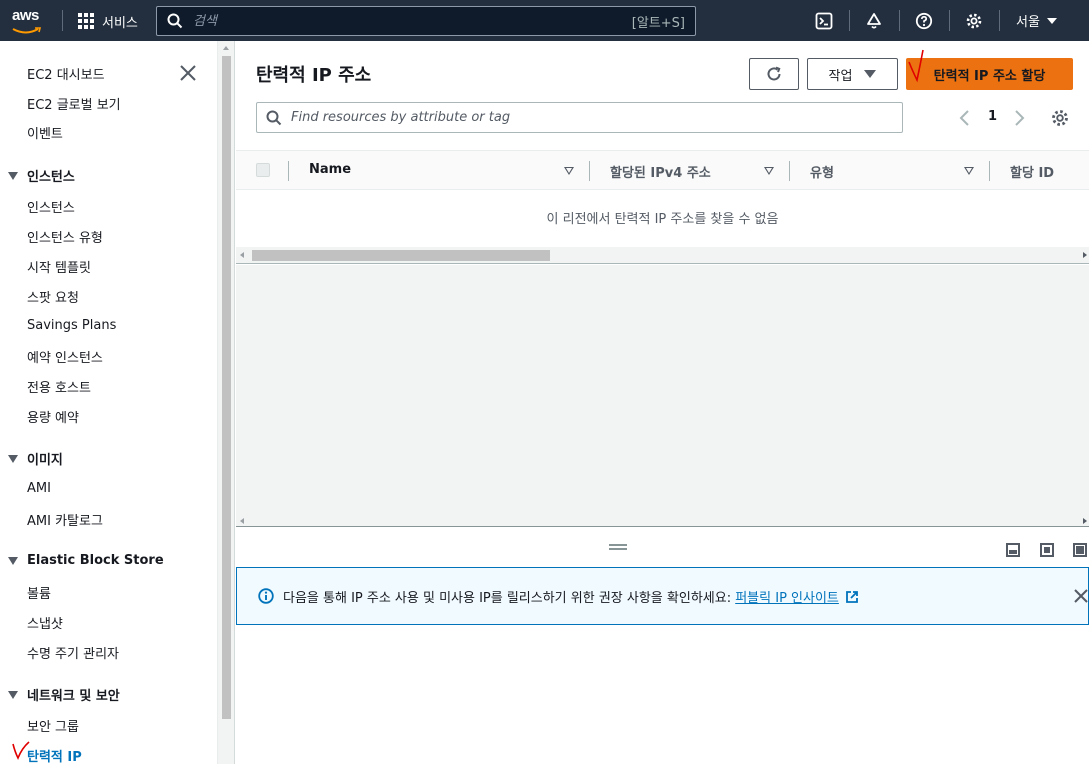 This screenshot has height=764, width=1089. I want to click on split-side-layout-icon, so click(1047, 550).